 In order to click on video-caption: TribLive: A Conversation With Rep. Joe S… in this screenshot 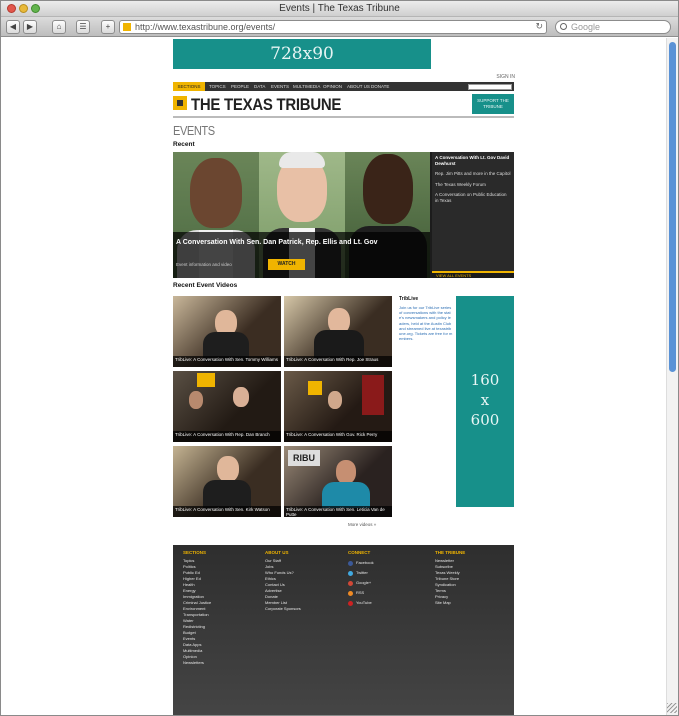, I will do `click(338, 361)`.